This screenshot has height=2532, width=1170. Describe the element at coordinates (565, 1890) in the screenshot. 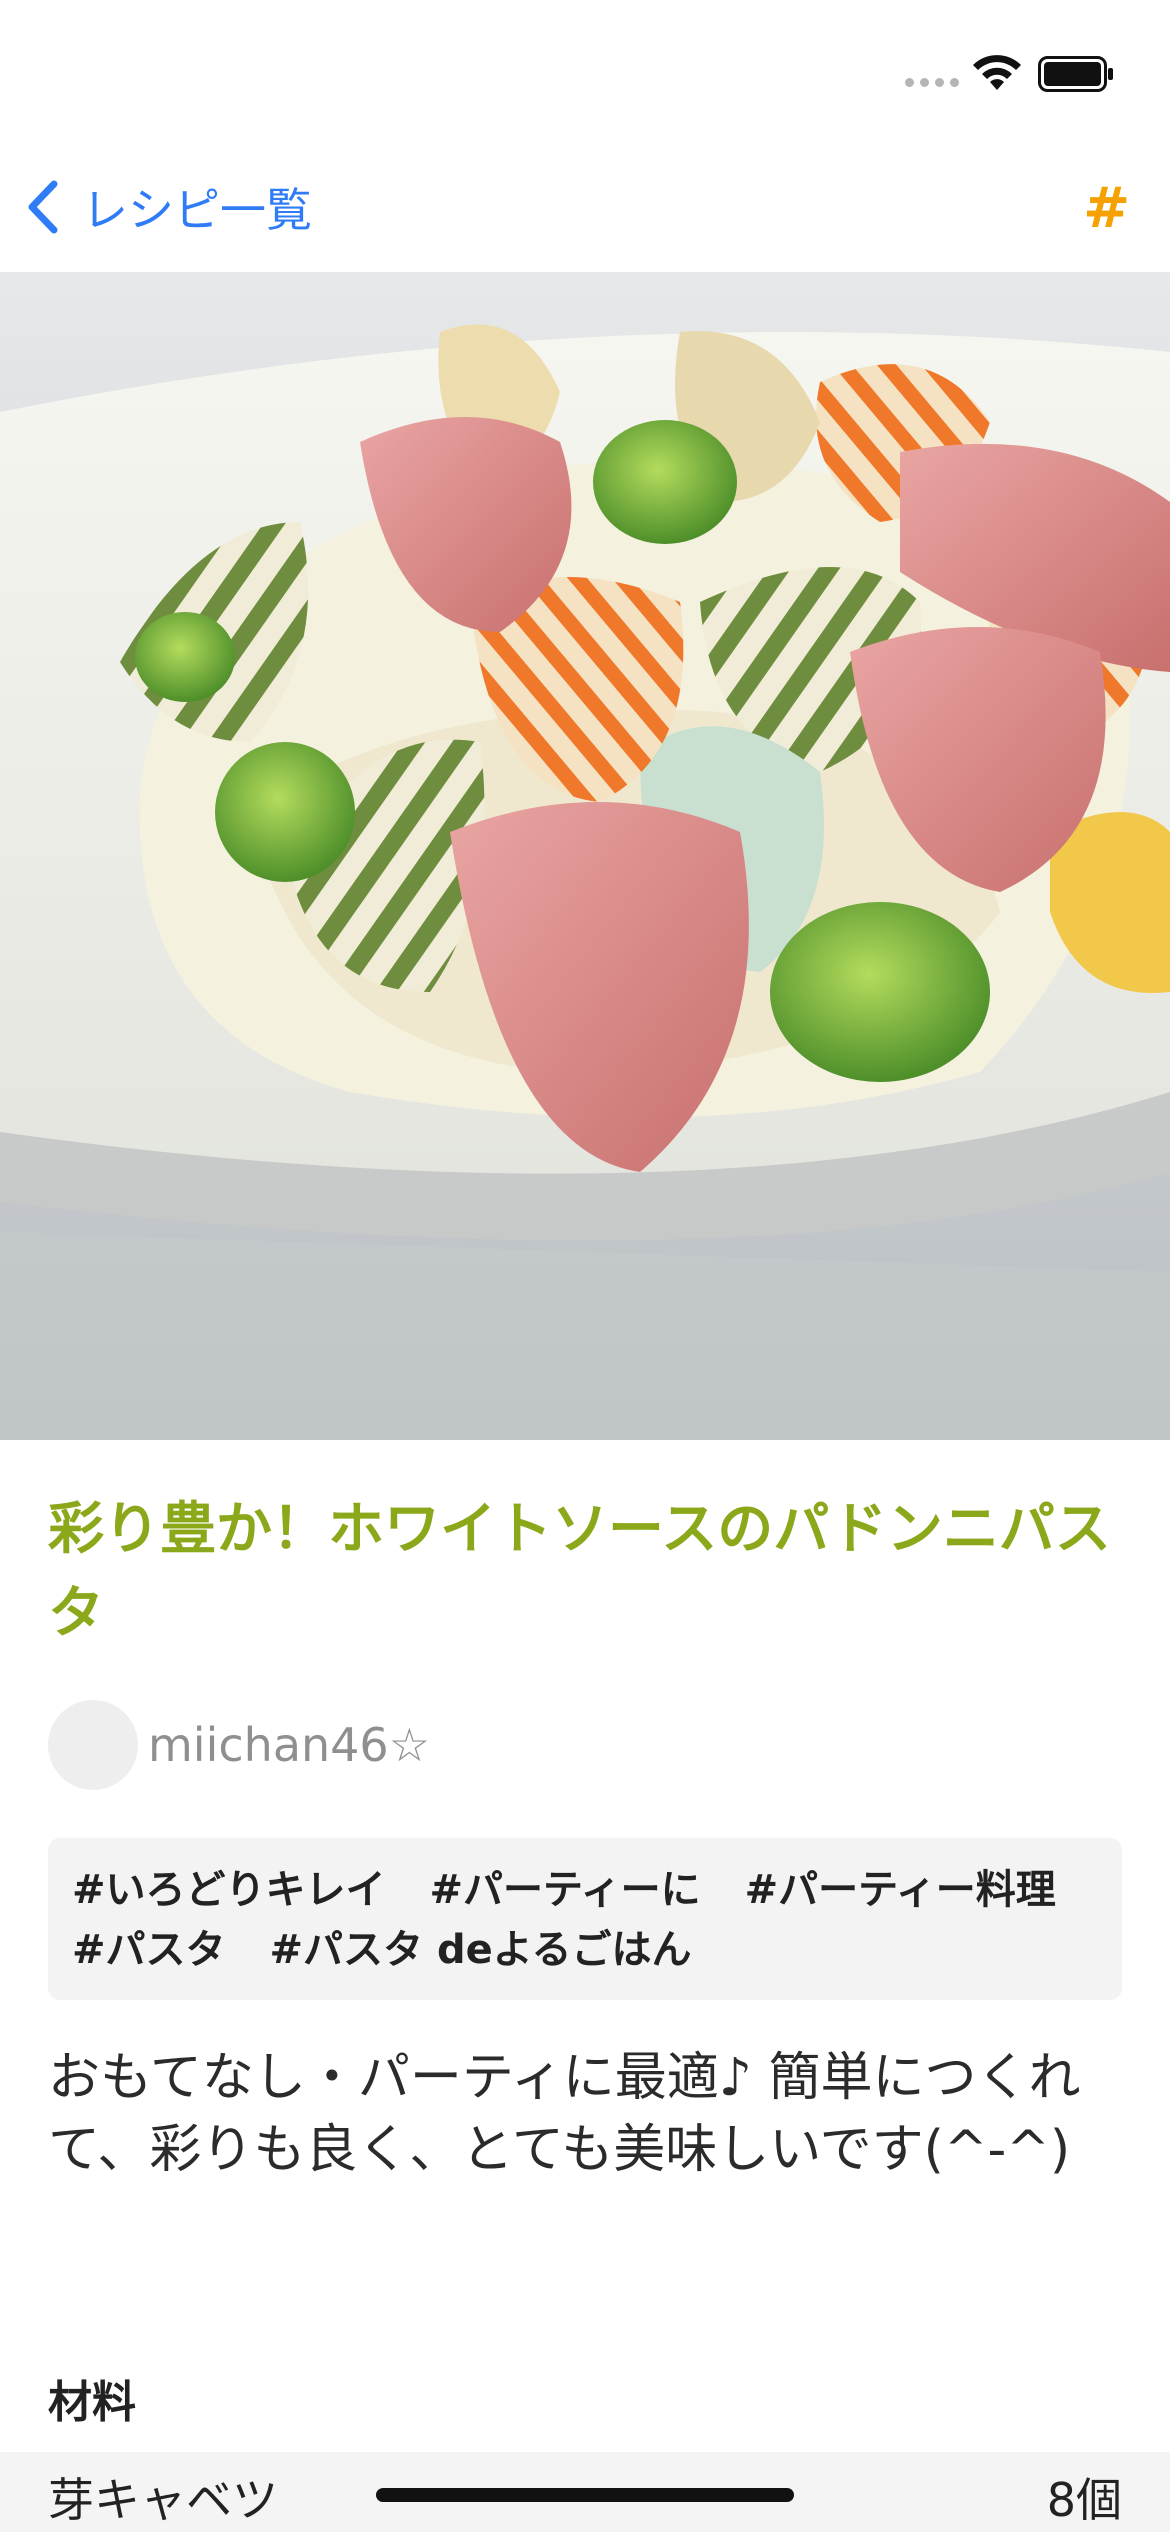

I see `tag: #パーティーに` at that location.